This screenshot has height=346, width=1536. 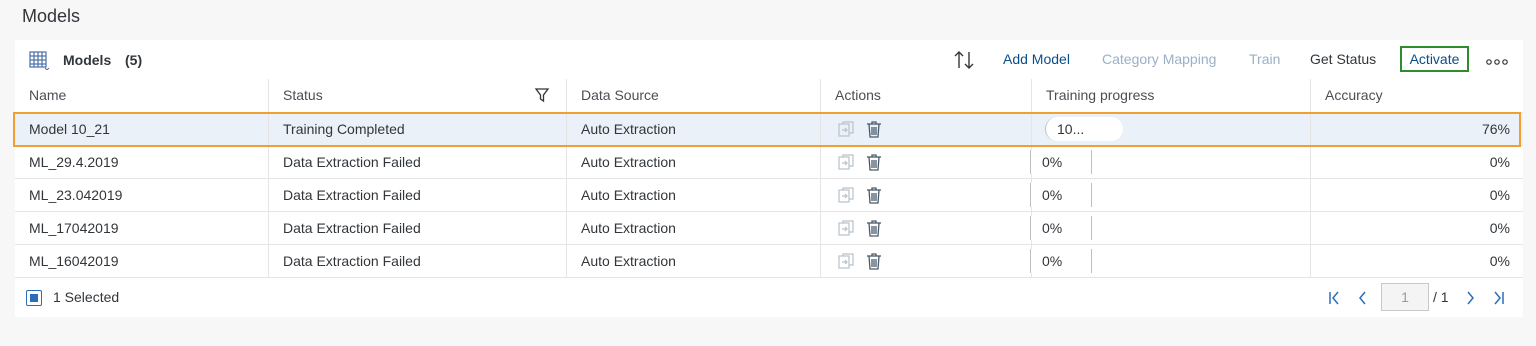 I want to click on column-header-actions: Actions, so click(x=926, y=95).